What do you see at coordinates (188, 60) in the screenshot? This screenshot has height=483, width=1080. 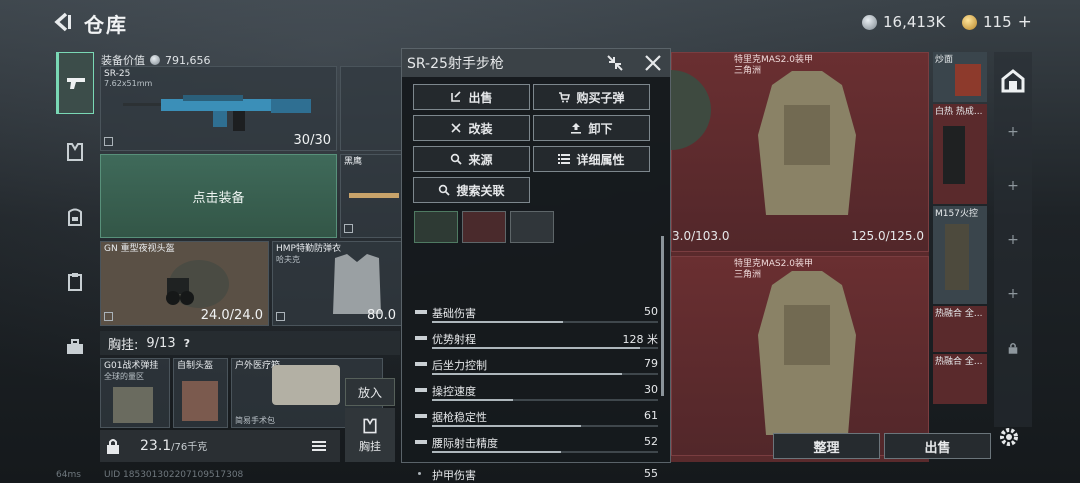 I see `equipment-value-amount: 791,656` at bounding box center [188, 60].